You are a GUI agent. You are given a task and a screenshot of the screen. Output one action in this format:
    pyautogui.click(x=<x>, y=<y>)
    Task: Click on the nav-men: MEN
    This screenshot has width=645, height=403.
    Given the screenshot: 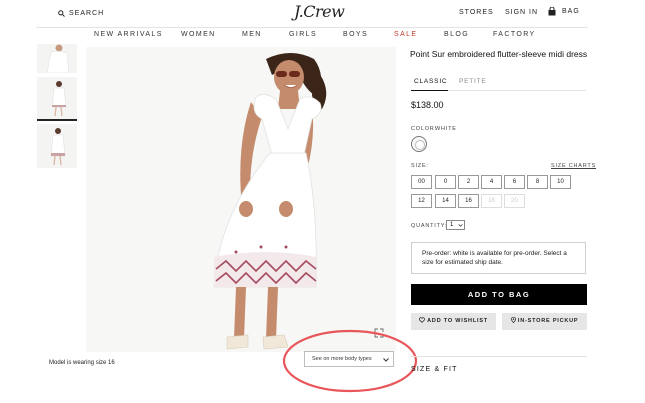 What is the action you would take?
    pyautogui.click(x=252, y=34)
    